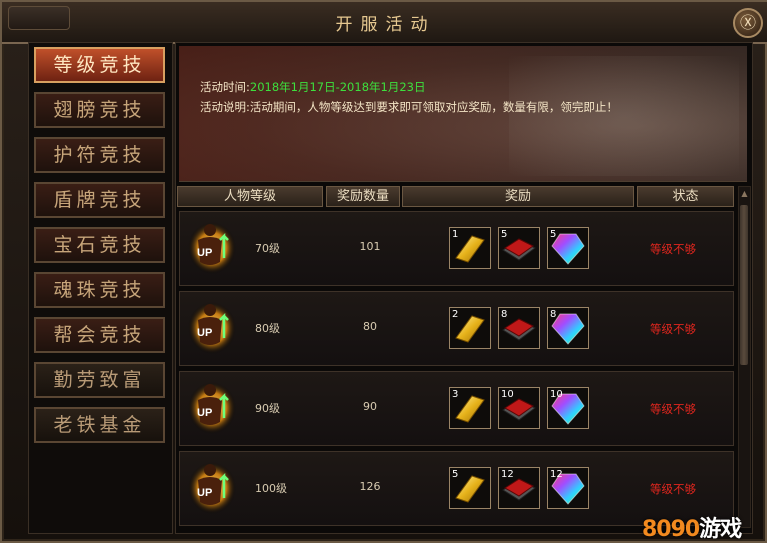  Describe the element at coordinates (470, 248) in the screenshot. I see `gold-bar-icon: 1` at that location.